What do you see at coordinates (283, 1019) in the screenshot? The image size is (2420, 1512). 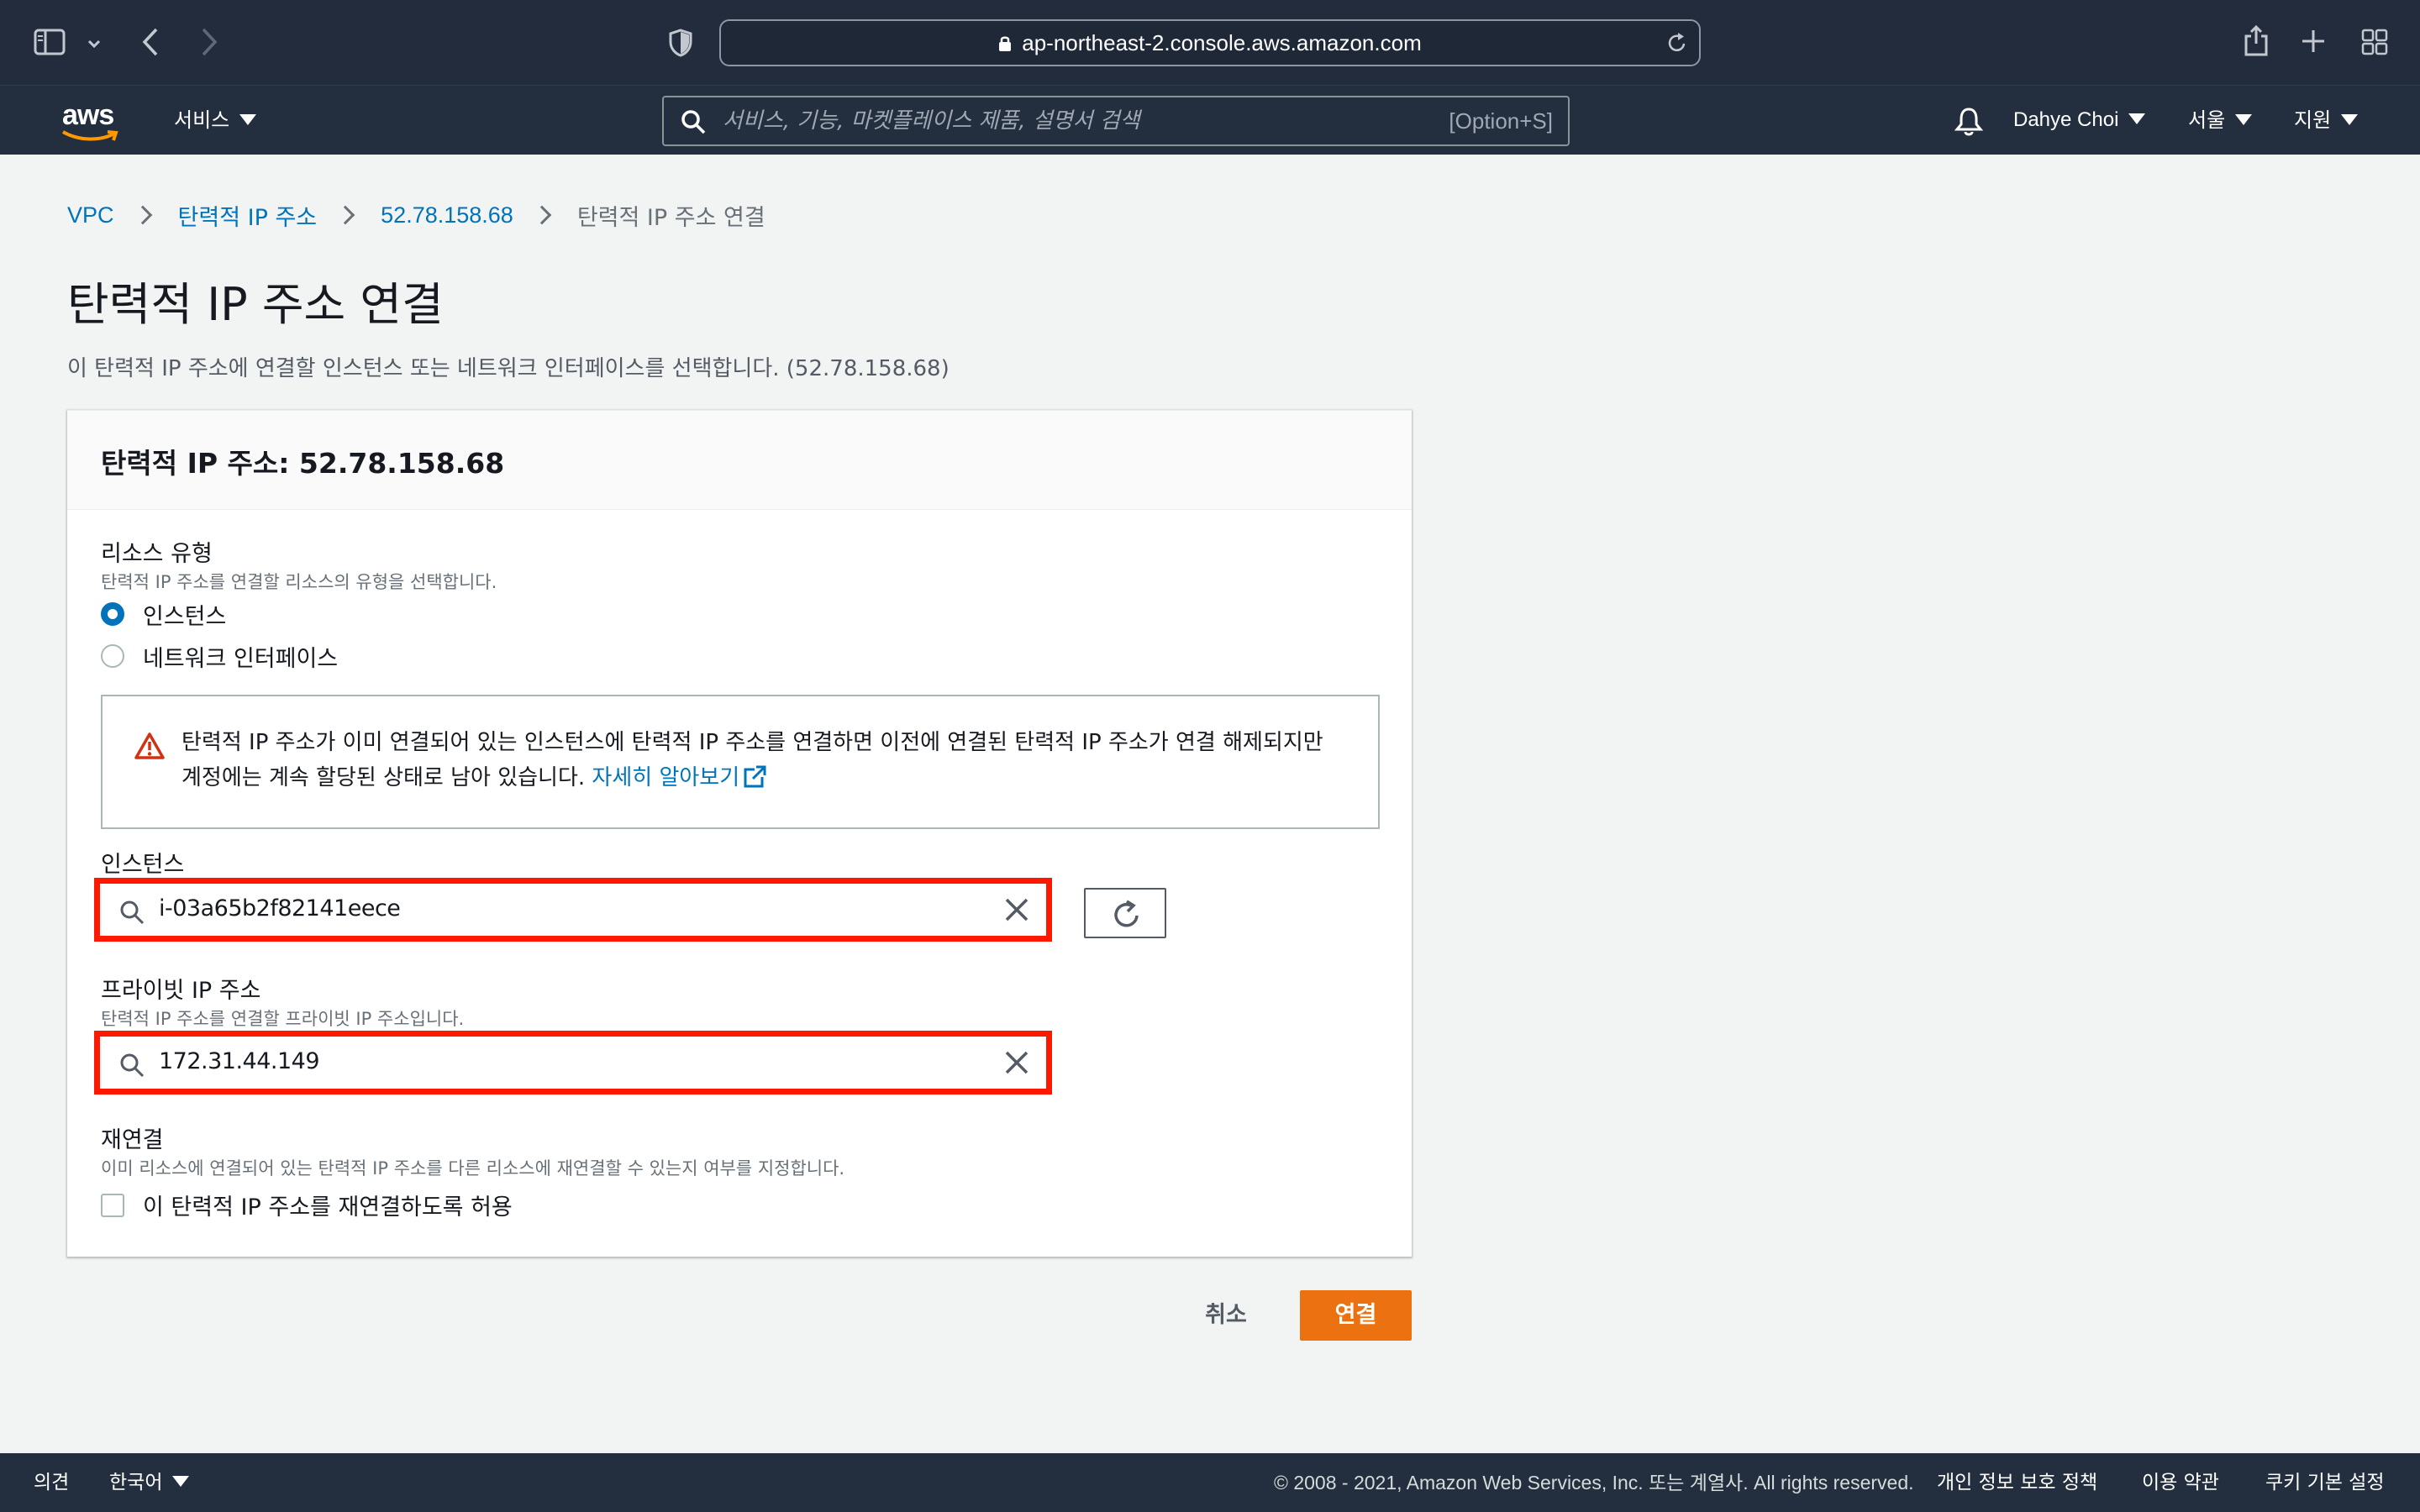 I see `private-ip-description: 탄력적 IP 주소를 연결할 프라이빗 IP 주소입니다.` at bounding box center [283, 1019].